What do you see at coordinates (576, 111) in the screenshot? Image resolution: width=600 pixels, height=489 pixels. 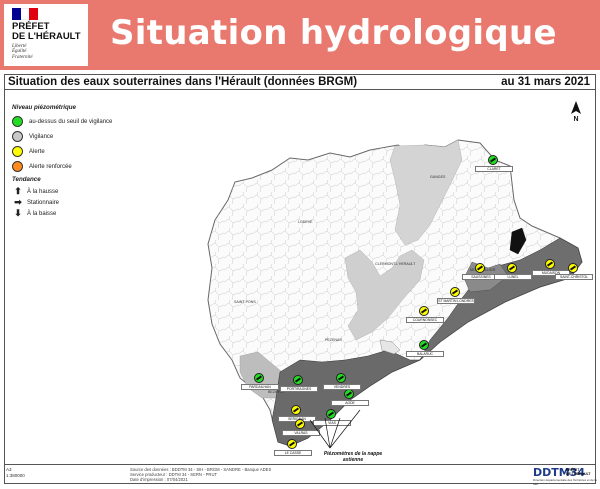 I see `north-arrow-icon: N` at bounding box center [576, 111].